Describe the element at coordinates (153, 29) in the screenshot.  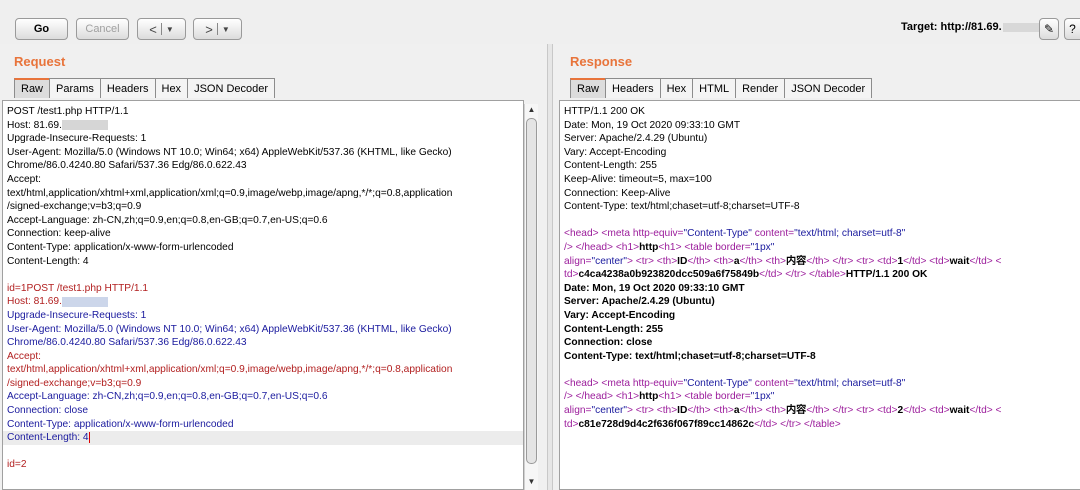
I see `back-arrow-icon: <` at that location.